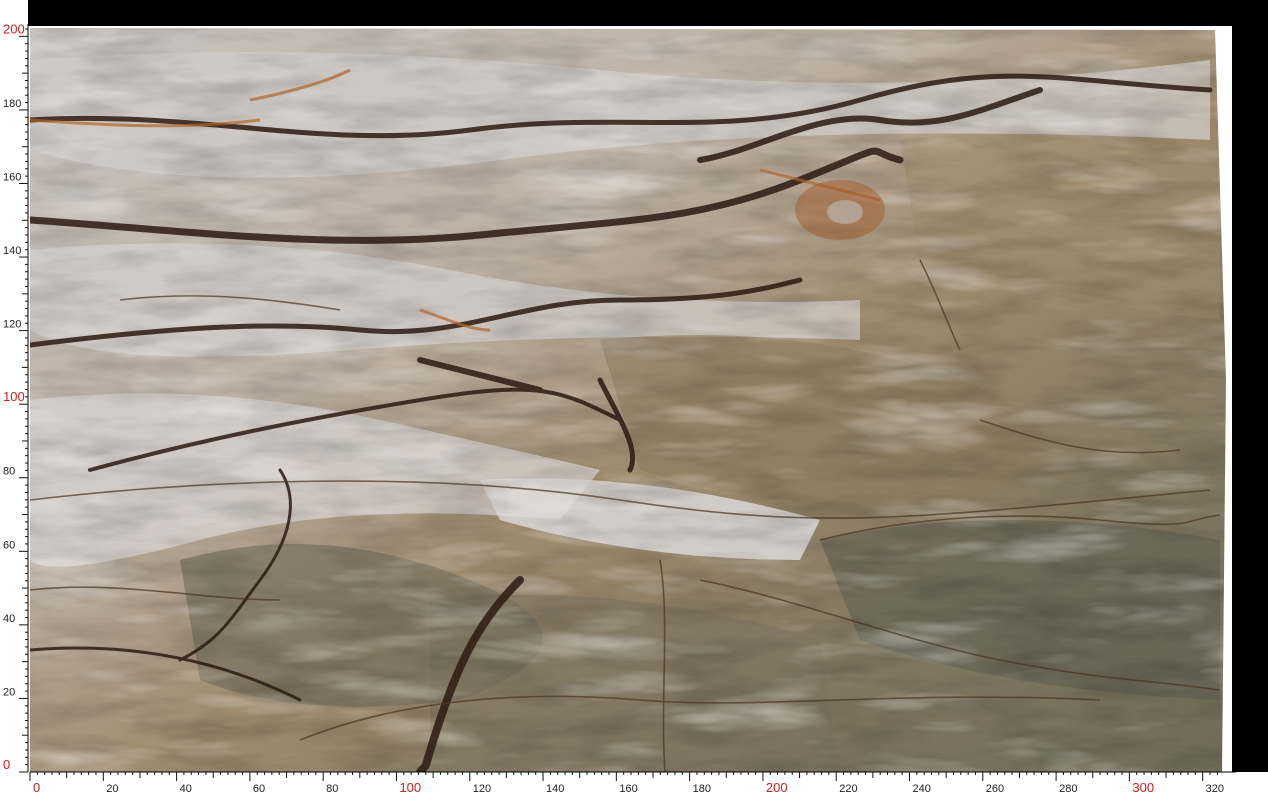 This screenshot has height=800, width=1268. What do you see at coordinates (6, 764) in the screenshot?
I see `y-axis-tick-label: 0` at bounding box center [6, 764].